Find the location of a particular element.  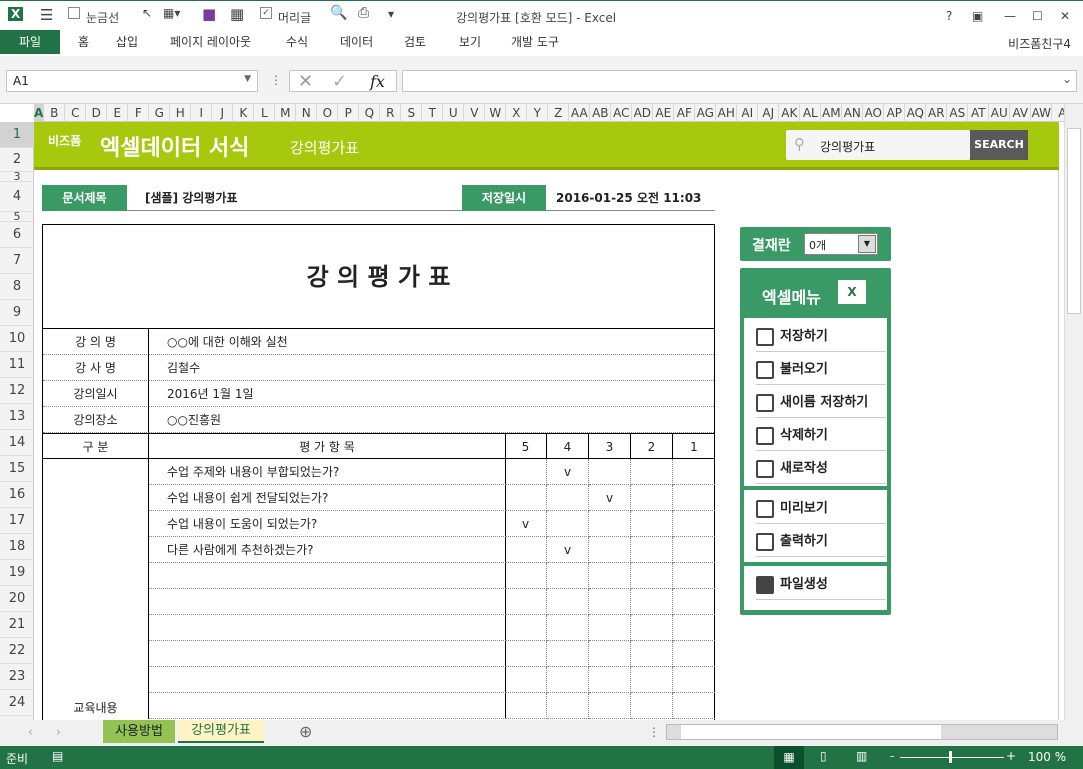

row-header-21: 21 is located at coordinates (17, 625).